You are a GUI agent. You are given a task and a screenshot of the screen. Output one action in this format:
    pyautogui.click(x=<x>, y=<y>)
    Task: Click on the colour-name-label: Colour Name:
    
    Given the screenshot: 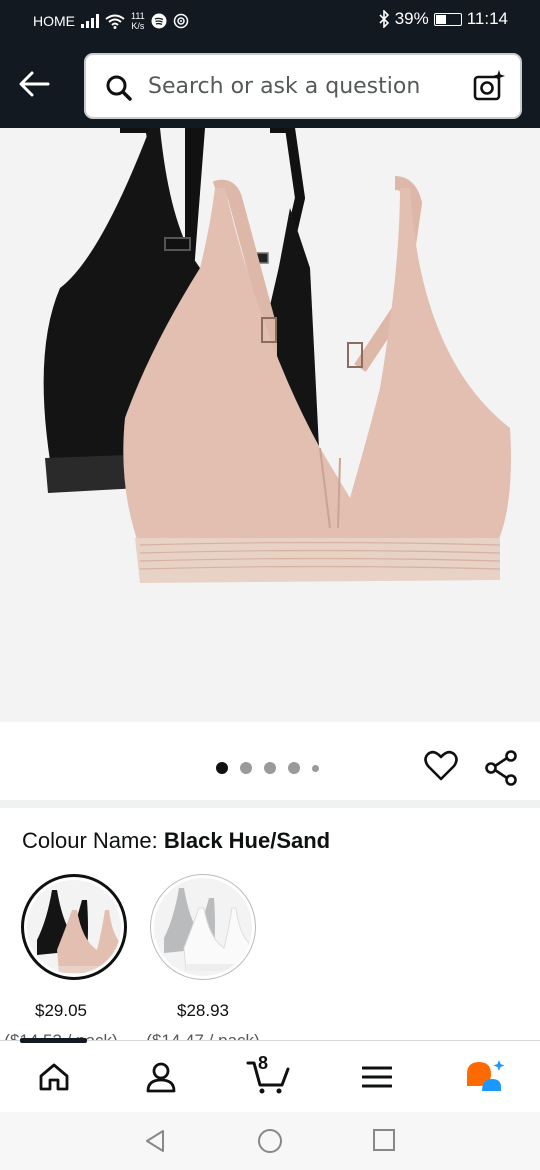 What is the action you would take?
    pyautogui.click(x=90, y=840)
    